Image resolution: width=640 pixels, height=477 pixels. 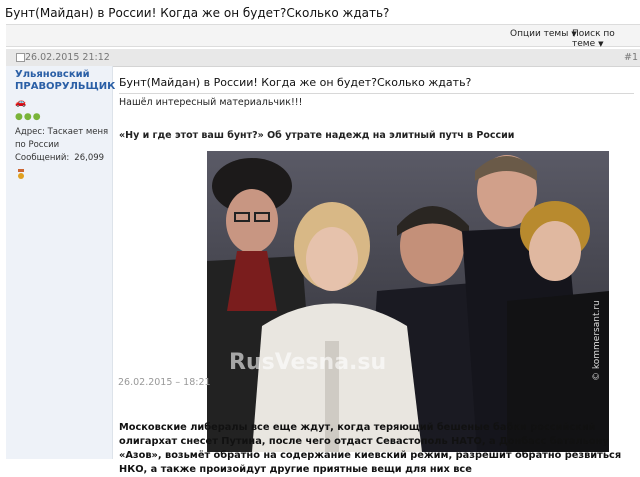 I want to click on author-name-link: Ульяновский ПРАВОРУЛЬЩИК, so click(x=65, y=81).